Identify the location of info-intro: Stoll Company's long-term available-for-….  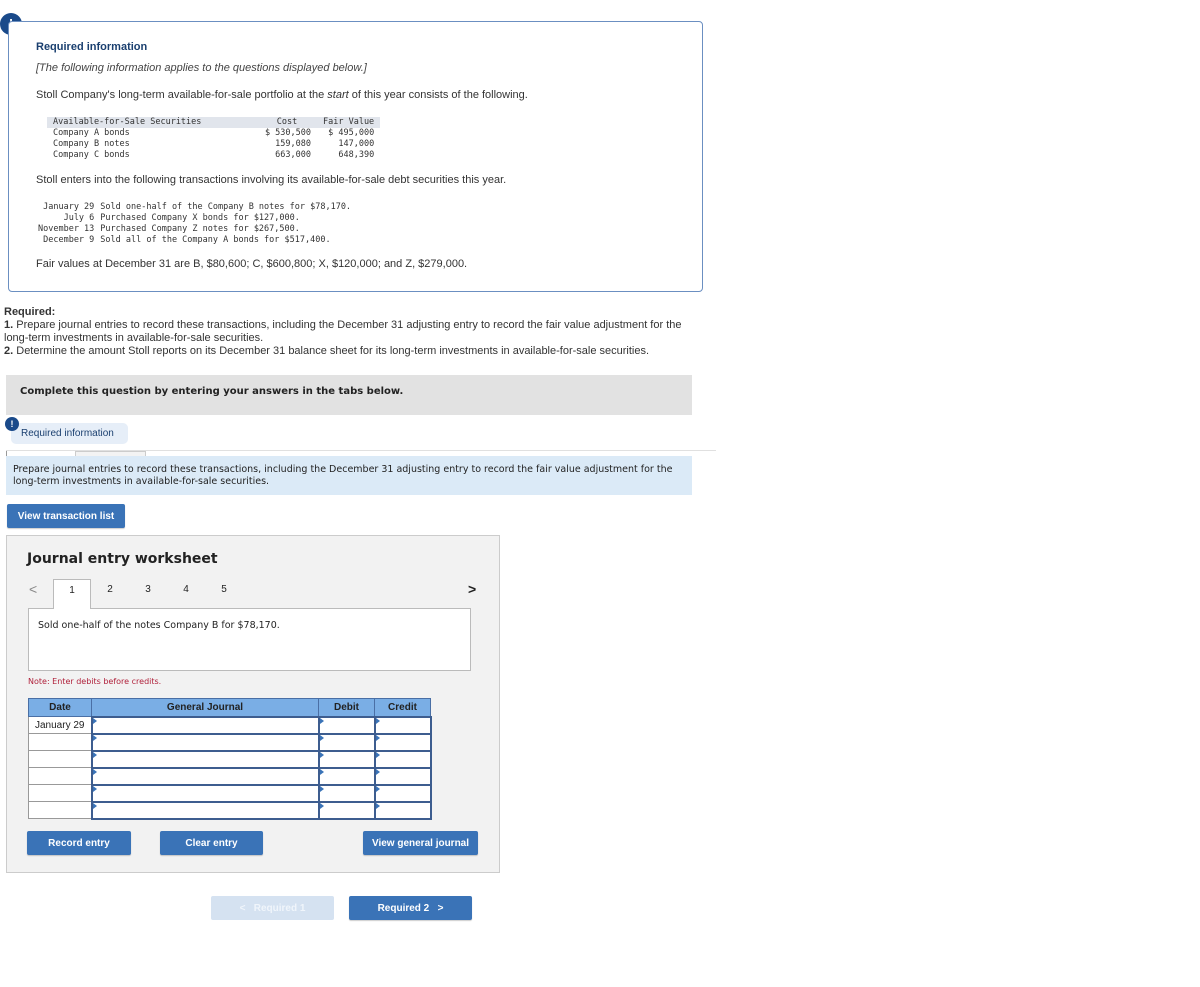
(282, 95).